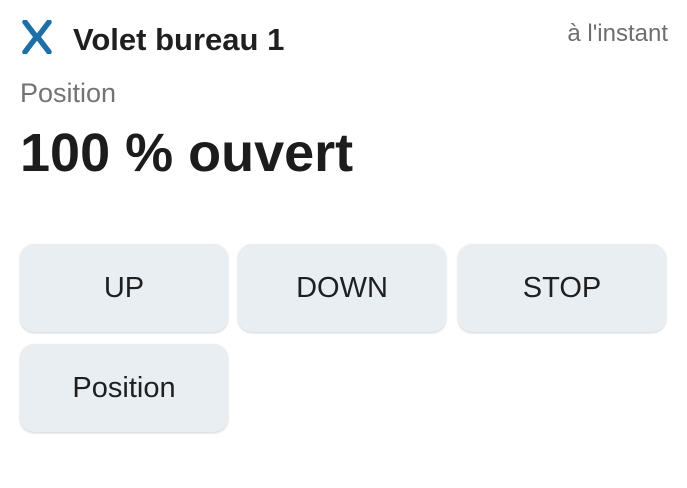 The height and width of the screenshot is (488, 687). I want to click on last-updated-timestamp: à l'instant, so click(617, 33).